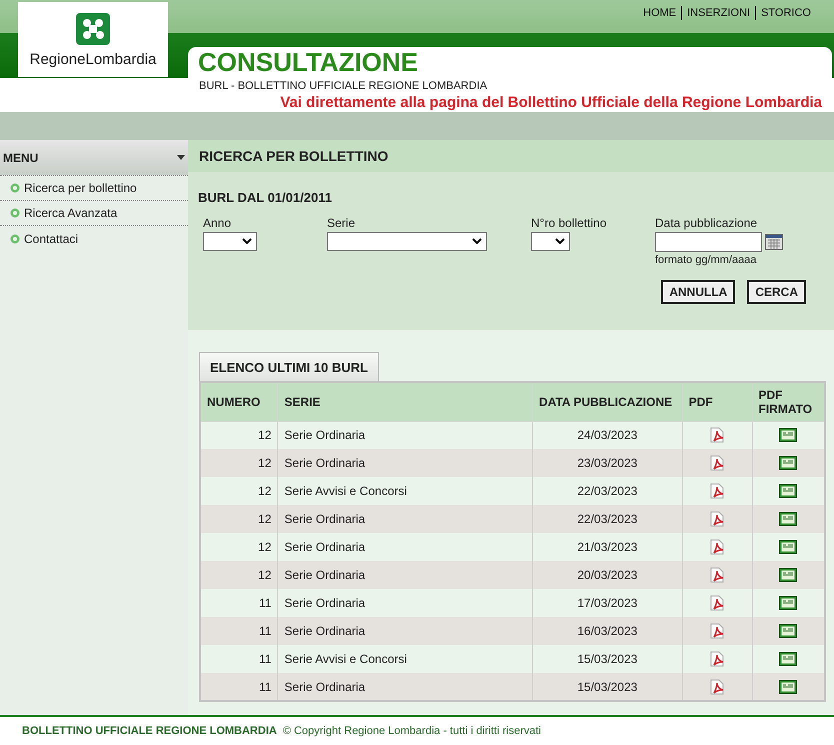  What do you see at coordinates (718, 13) in the screenshot?
I see `nav-link: INSERZIONI` at bounding box center [718, 13].